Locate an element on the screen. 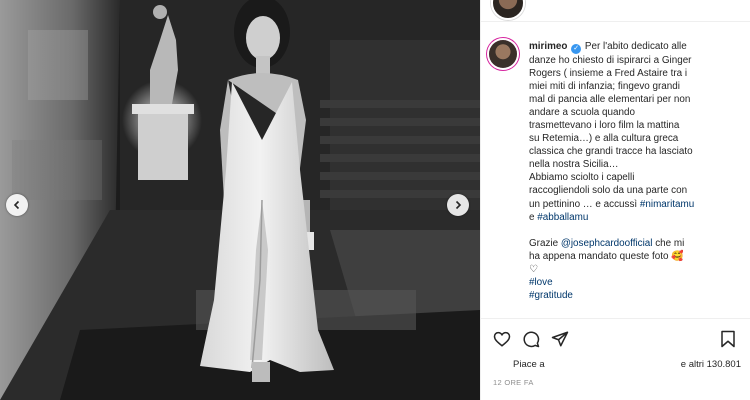  caption-line: andare a scuola quando is located at coordinates (582, 113).